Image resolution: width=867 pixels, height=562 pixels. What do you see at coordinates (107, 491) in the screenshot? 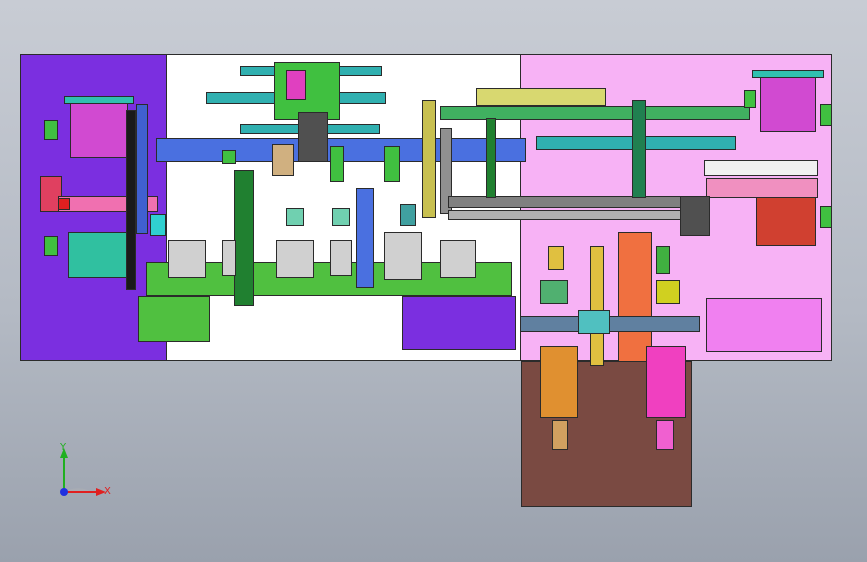
I see `axis-x-label: X` at bounding box center [107, 491].